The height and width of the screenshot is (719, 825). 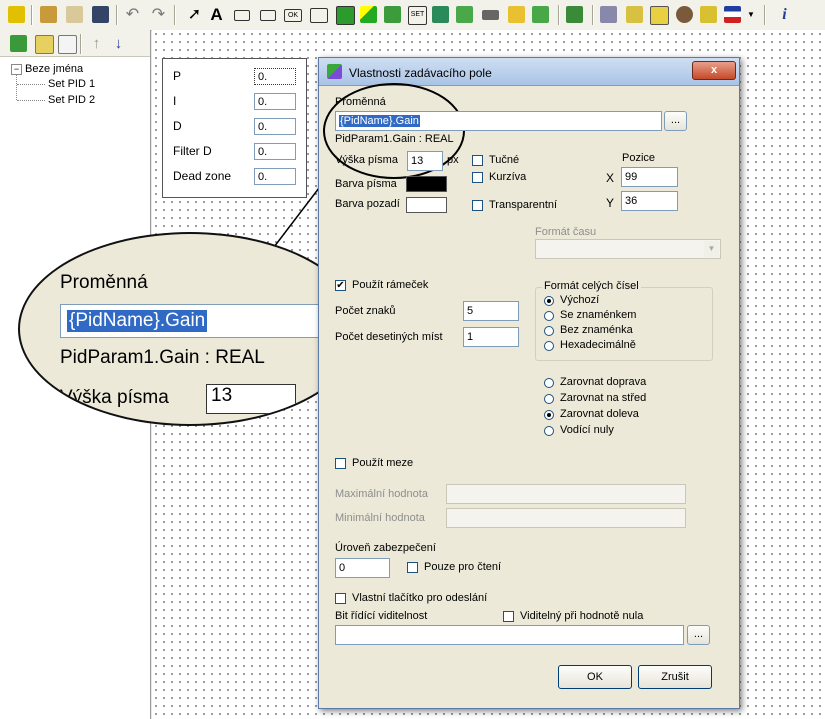 I want to click on readonly-label: Pouze pro čtení, so click(x=463, y=567).